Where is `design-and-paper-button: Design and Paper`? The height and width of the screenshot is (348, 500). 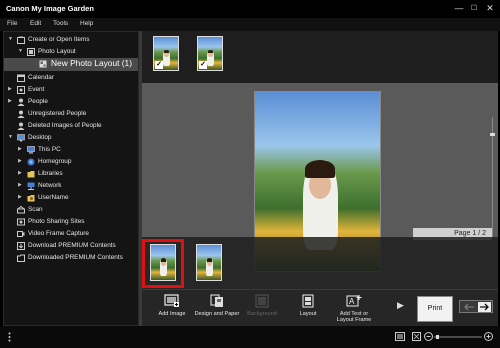
design-and-paper-button: Design and Paper is located at coordinates (217, 308).